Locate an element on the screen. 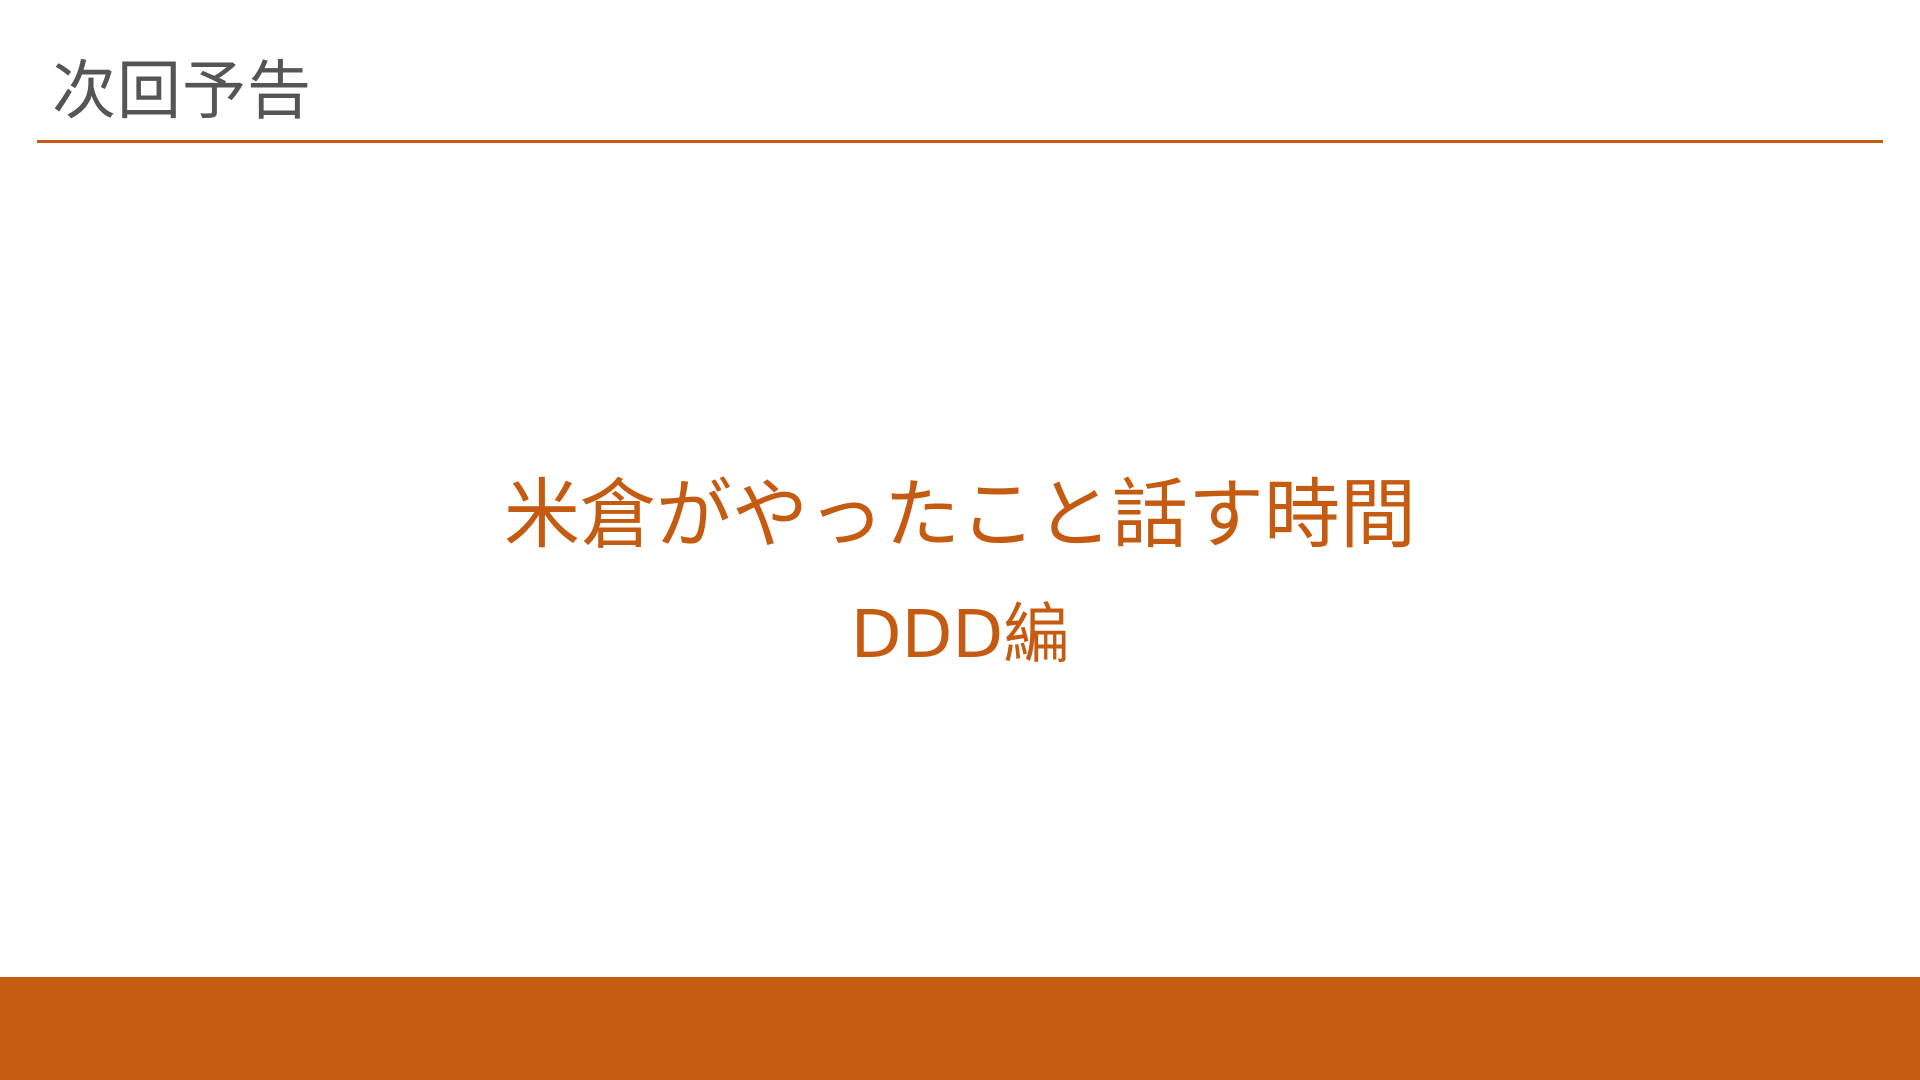 The width and height of the screenshot is (1920, 1080). title-divider is located at coordinates (960, 141).